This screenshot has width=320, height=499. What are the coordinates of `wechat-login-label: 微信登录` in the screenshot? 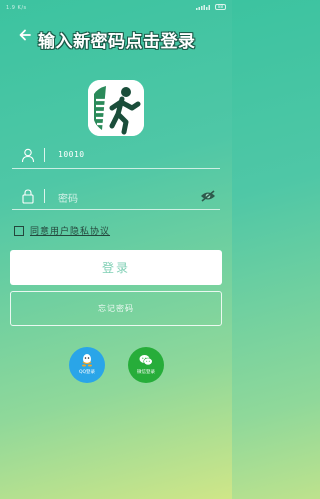 It's located at (146, 372).